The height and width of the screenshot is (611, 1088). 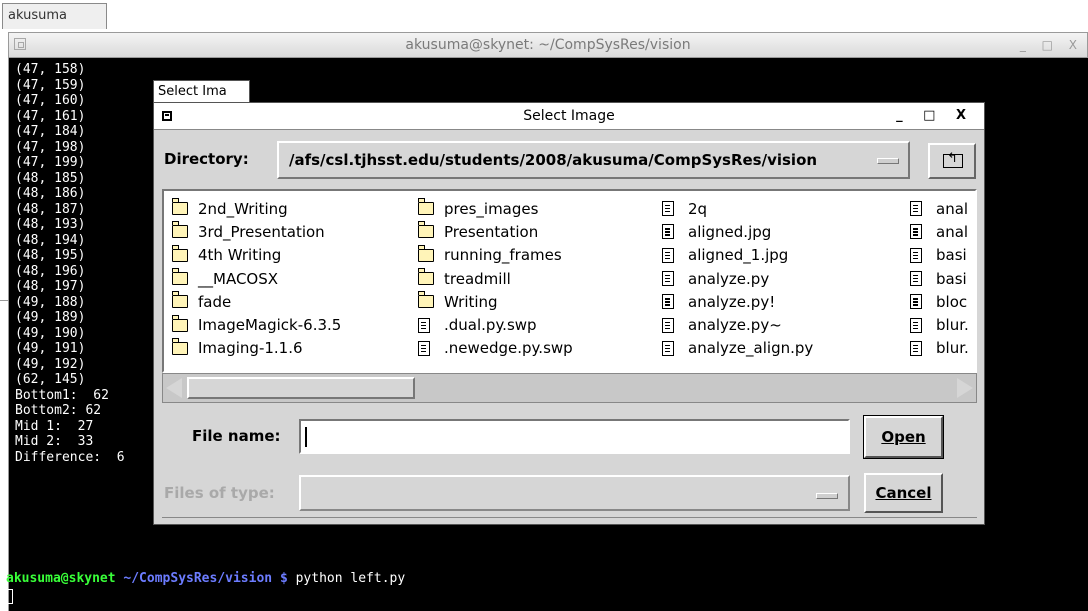 I want to click on folder-item: __MACOSX, so click(x=256, y=278).